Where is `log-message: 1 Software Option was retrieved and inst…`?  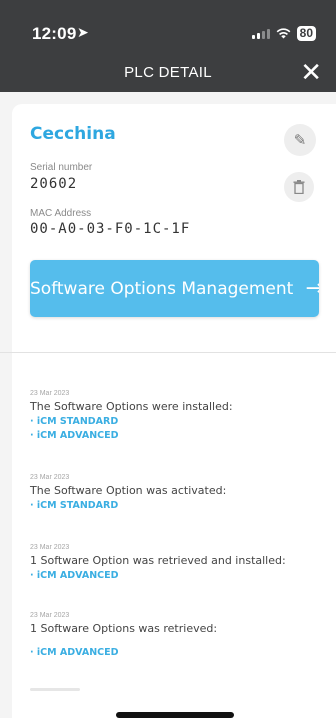
log-message: 1 Software Option was retrieved and inst… is located at coordinates (158, 560).